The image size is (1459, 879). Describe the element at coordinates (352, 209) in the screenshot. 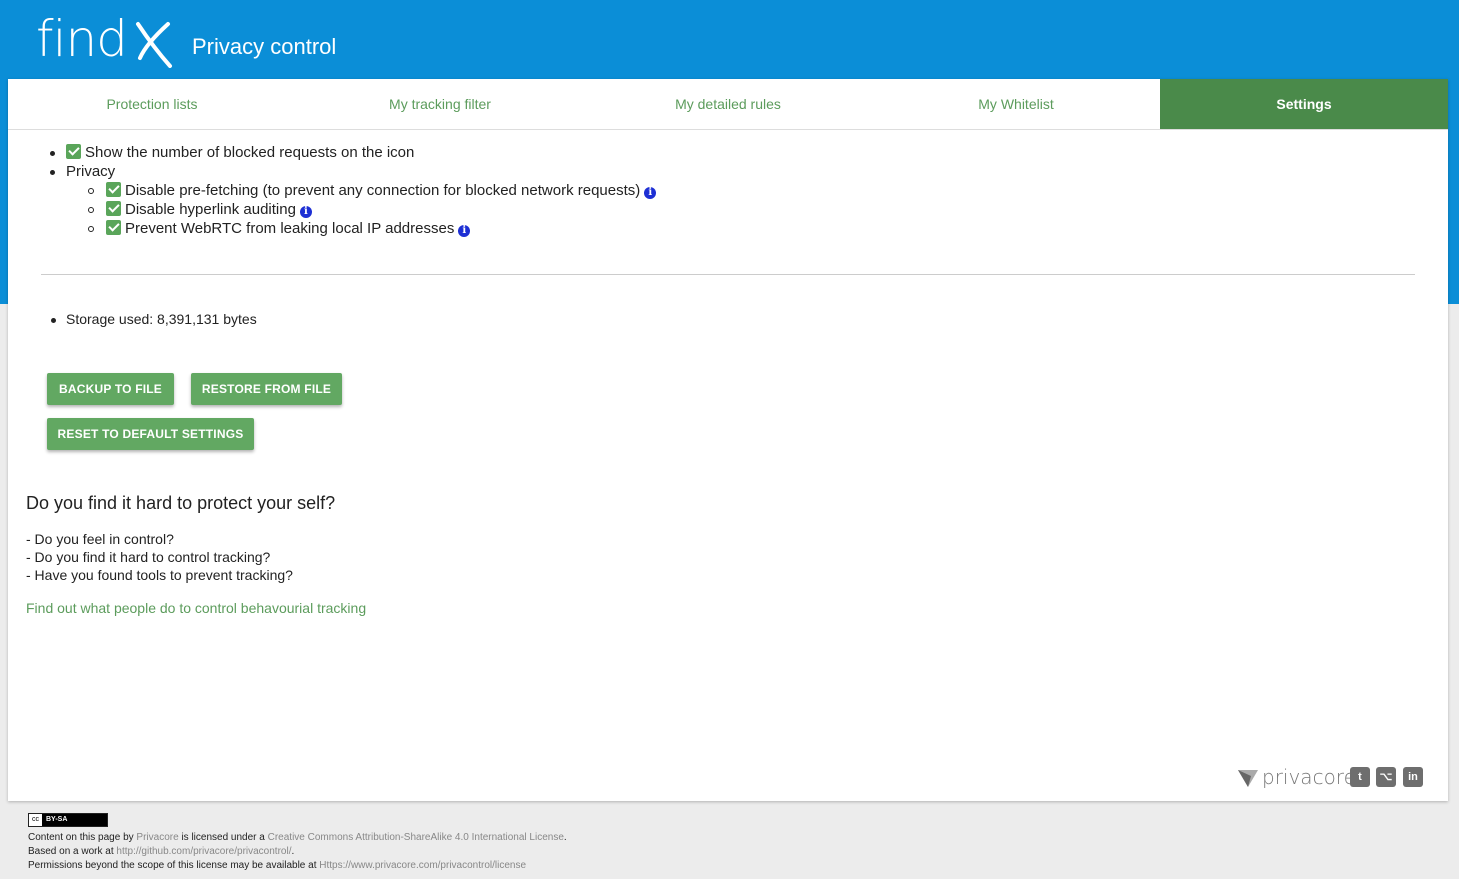

I see `list-item: Disable hyperlink auditing i` at that location.